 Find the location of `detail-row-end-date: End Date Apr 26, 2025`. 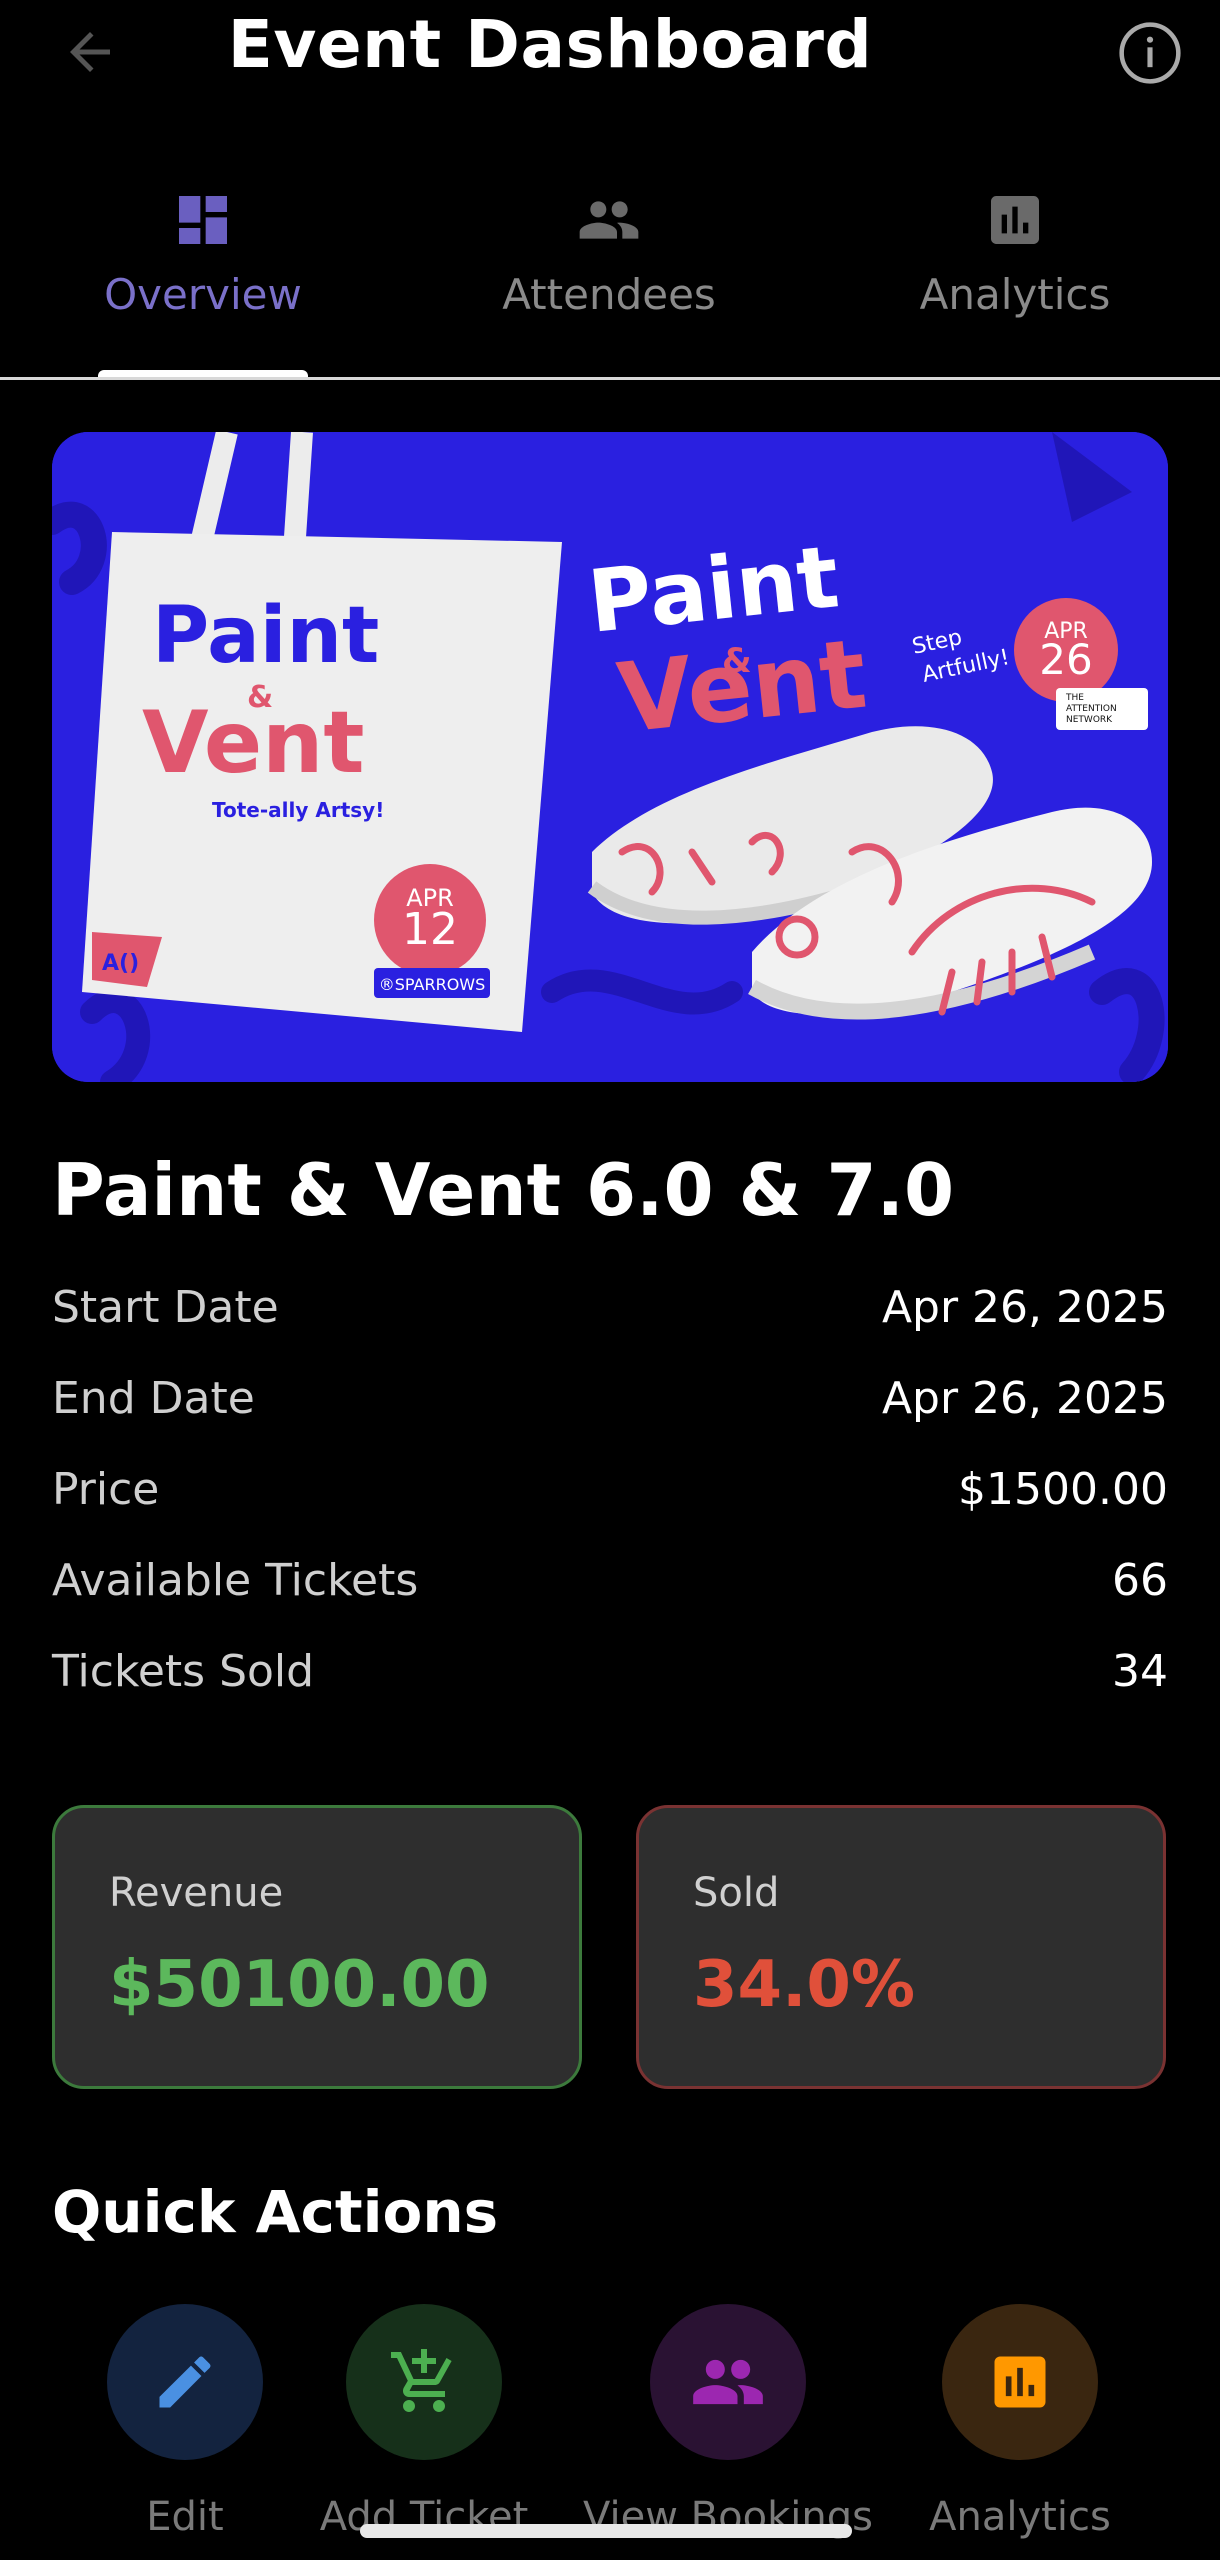

detail-row-end-date: End Date Apr 26, 2025 is located at coordinates (610, 1418).